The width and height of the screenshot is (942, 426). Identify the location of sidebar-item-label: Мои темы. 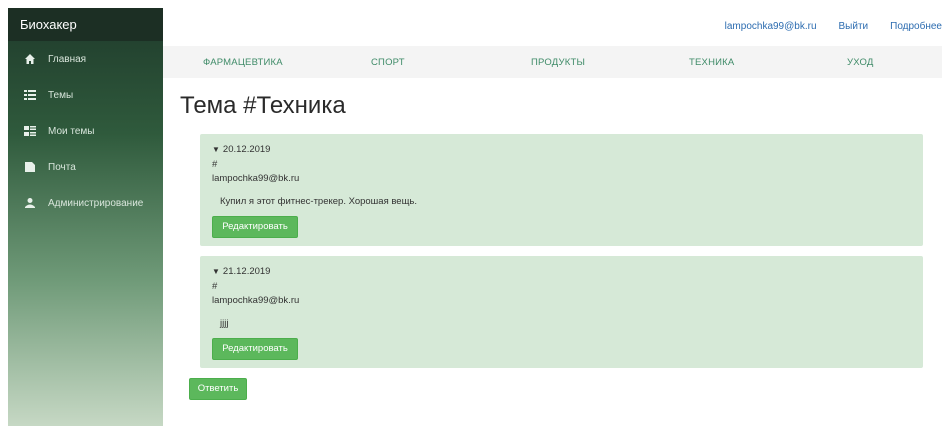
(71, 131).